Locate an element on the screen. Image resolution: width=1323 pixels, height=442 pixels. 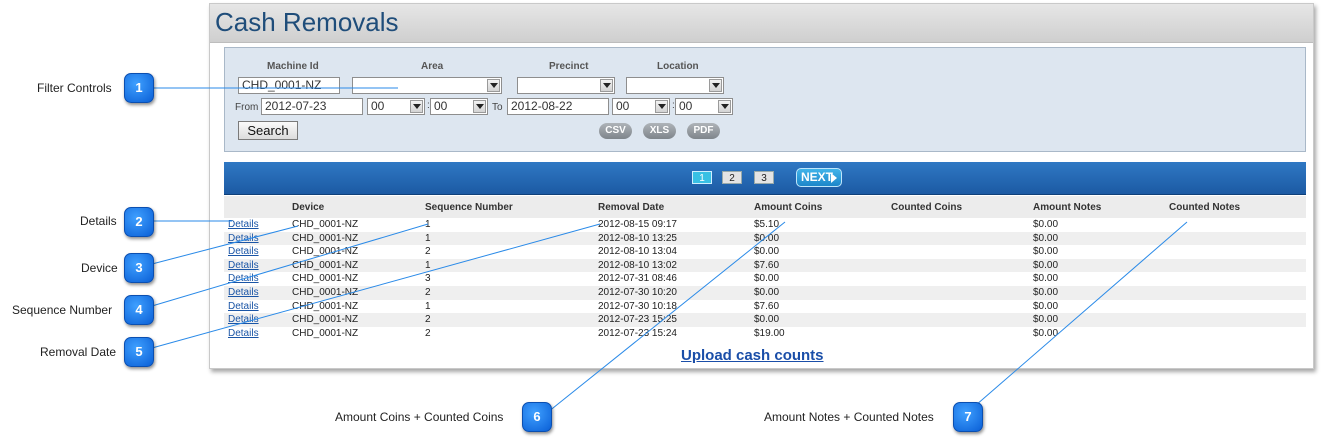
callout-label-sequence-number: Sequence Number is located at coordinates (62, 310).